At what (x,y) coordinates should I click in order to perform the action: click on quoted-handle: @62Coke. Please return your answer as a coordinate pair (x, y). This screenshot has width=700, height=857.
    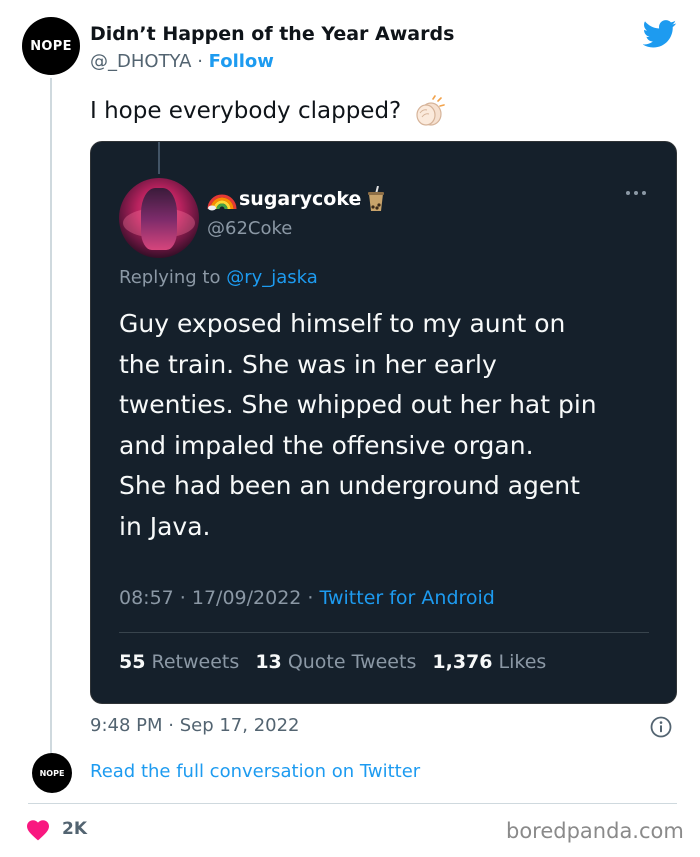
    Looking at the image, I should click on (249, 228).